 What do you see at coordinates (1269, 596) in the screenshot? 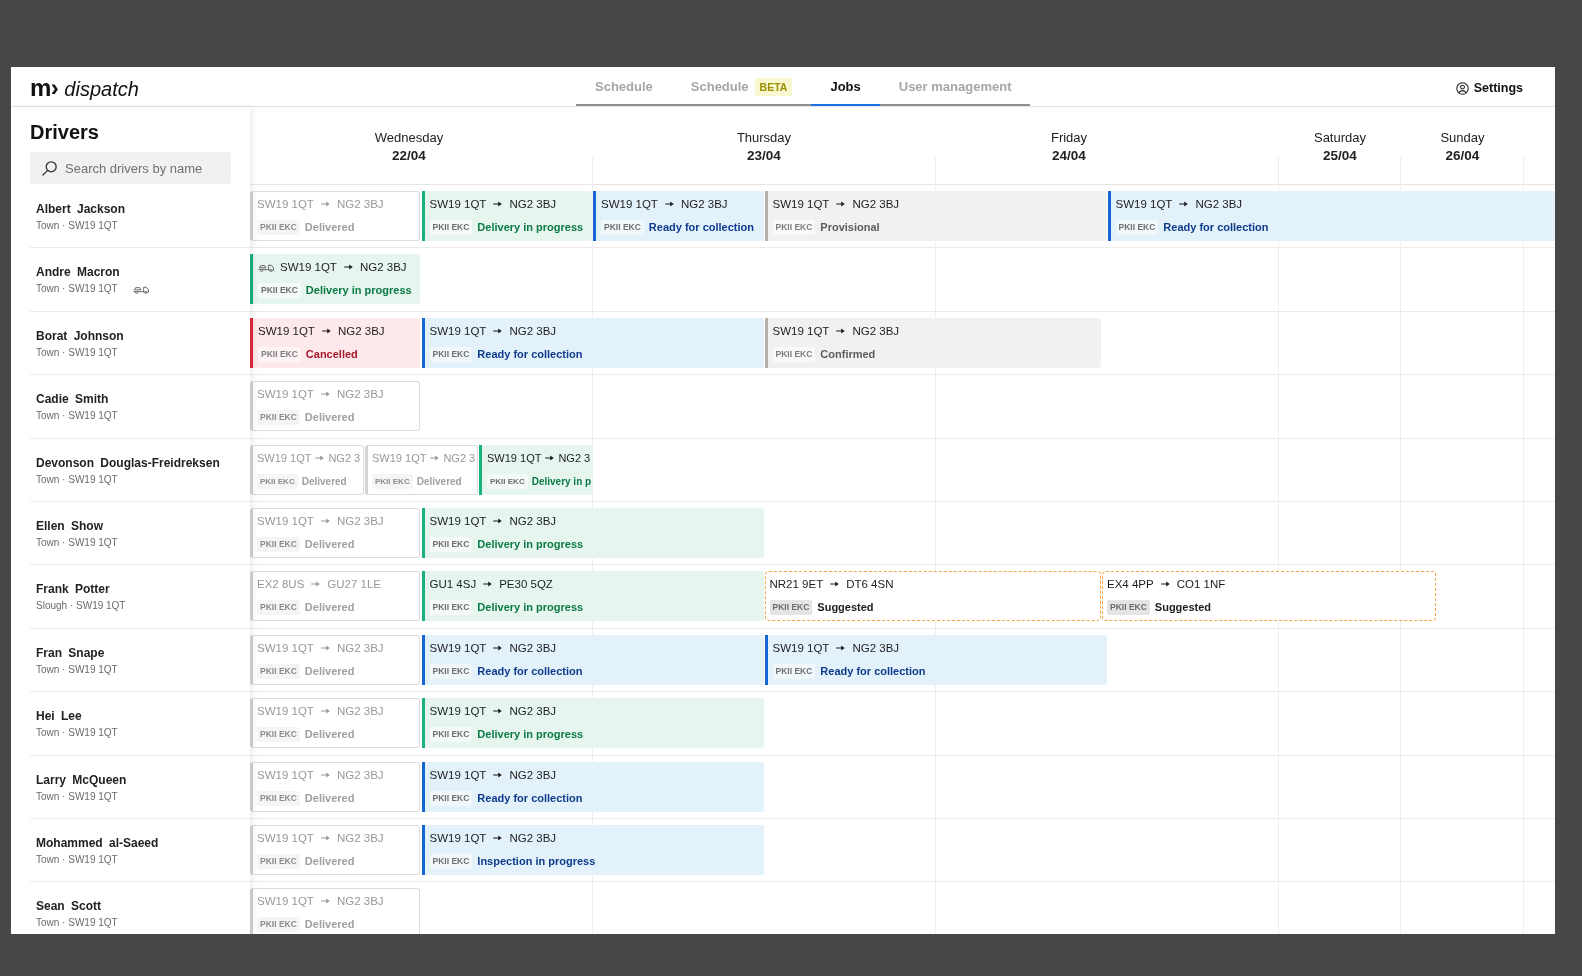
I see `job-card: EX4 4PP CO1 1NF PKII EKC Suggested` at bounding box center [1269, 596].